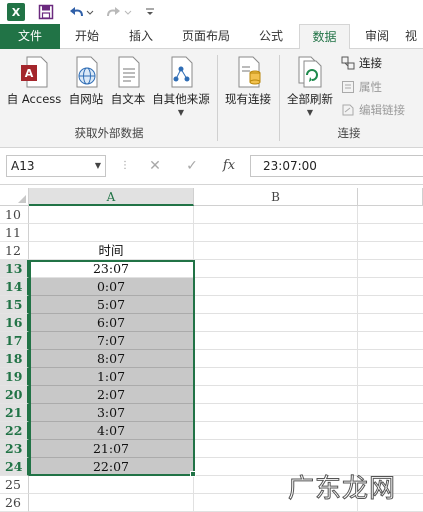  What do you see at coordinates (14, 251) in the screenshot?
I see `row-header: 12` at bounding box center [14, 251].